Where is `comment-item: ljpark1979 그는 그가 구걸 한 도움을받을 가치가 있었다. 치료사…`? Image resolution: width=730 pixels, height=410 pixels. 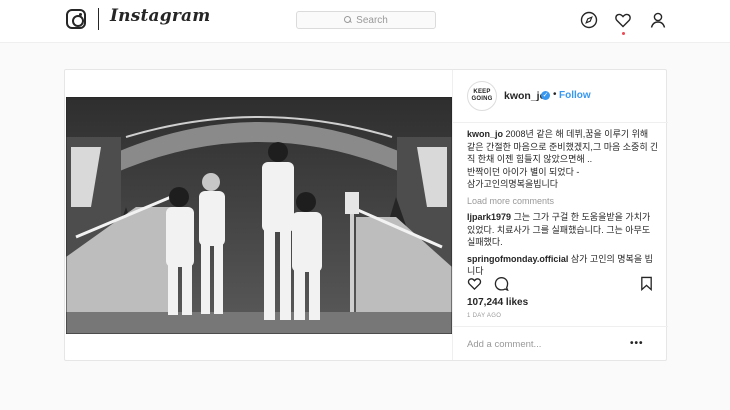
comment-item: ljpark1979 그는 그가 구걸 한 도움을받을 가치가 있었다. 치료사… is located at coordinates (562, 230).